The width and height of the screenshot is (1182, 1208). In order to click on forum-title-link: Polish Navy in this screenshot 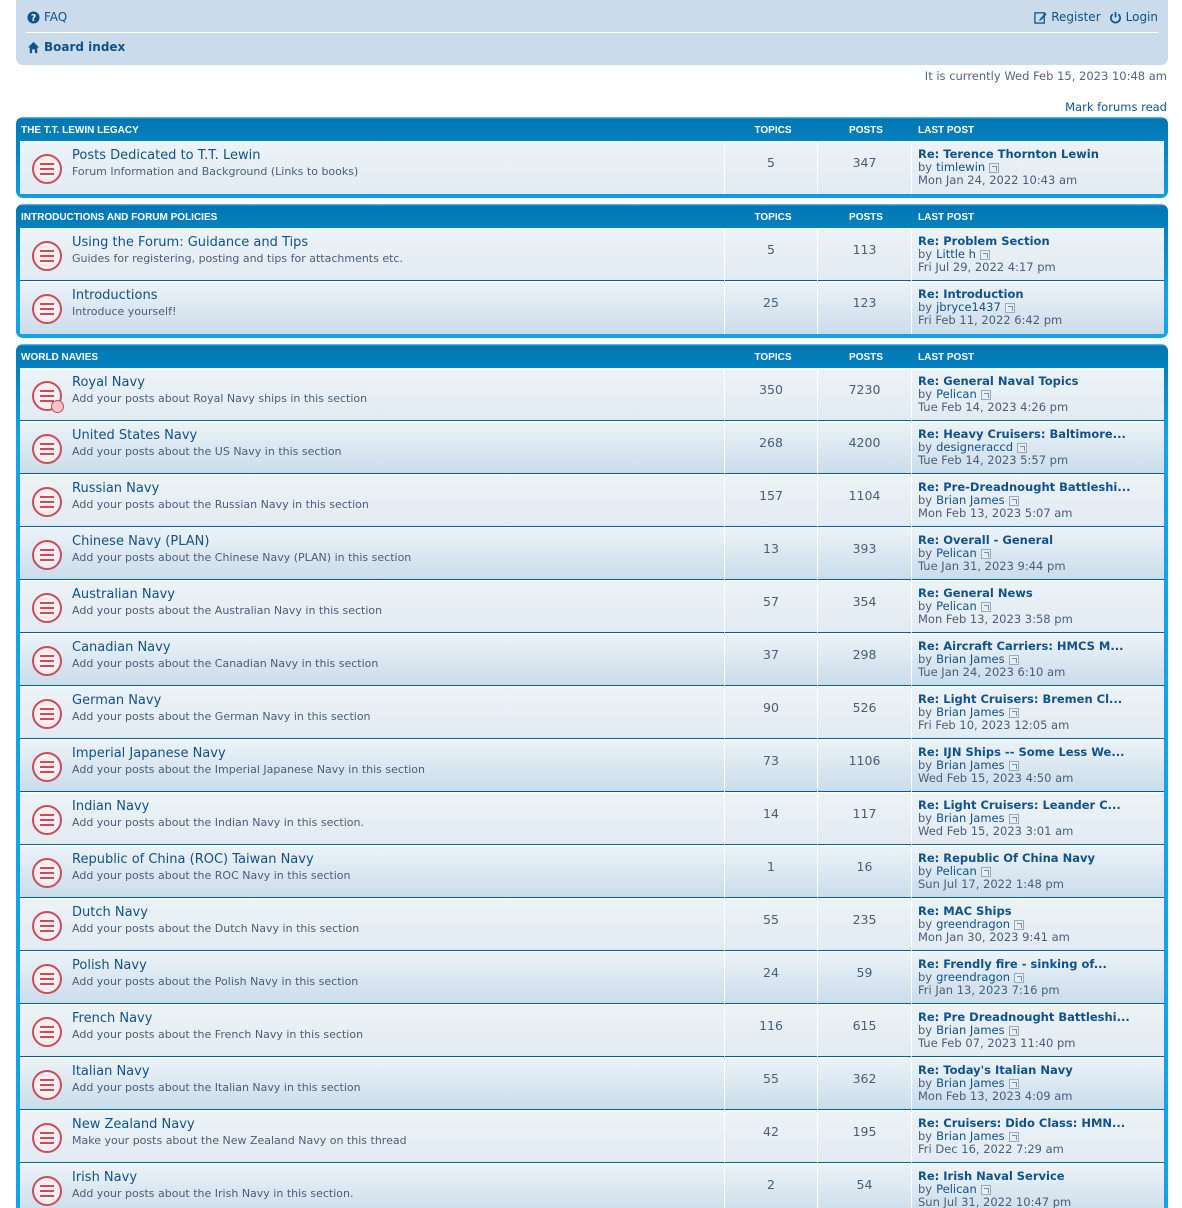, I will do `click(109, 965)`.